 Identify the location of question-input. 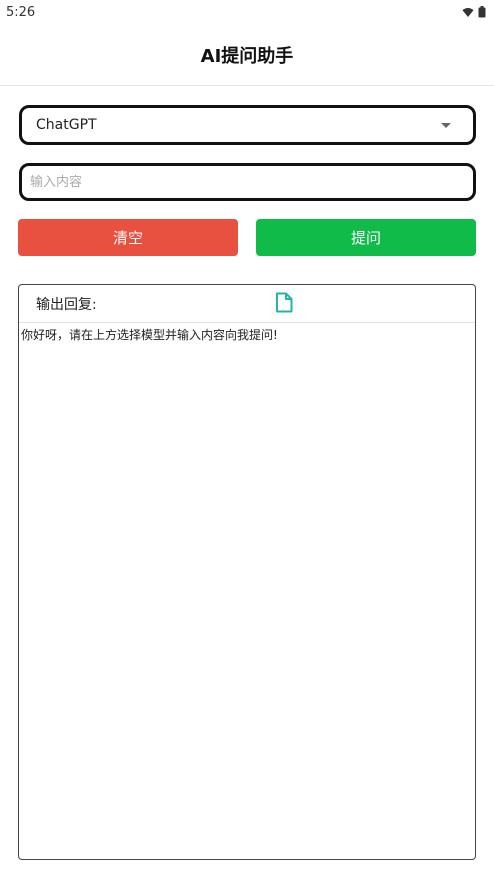
(247, 182).